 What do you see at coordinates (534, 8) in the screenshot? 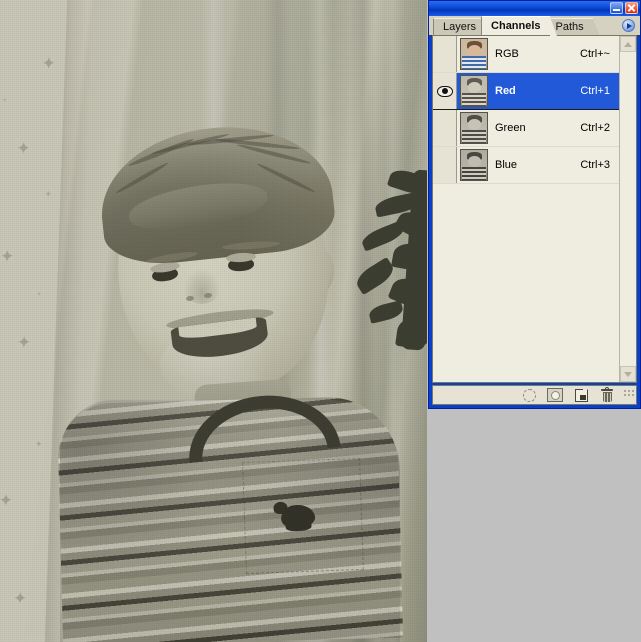
I see `palette-titlebar` at bounding box center [534, 8].